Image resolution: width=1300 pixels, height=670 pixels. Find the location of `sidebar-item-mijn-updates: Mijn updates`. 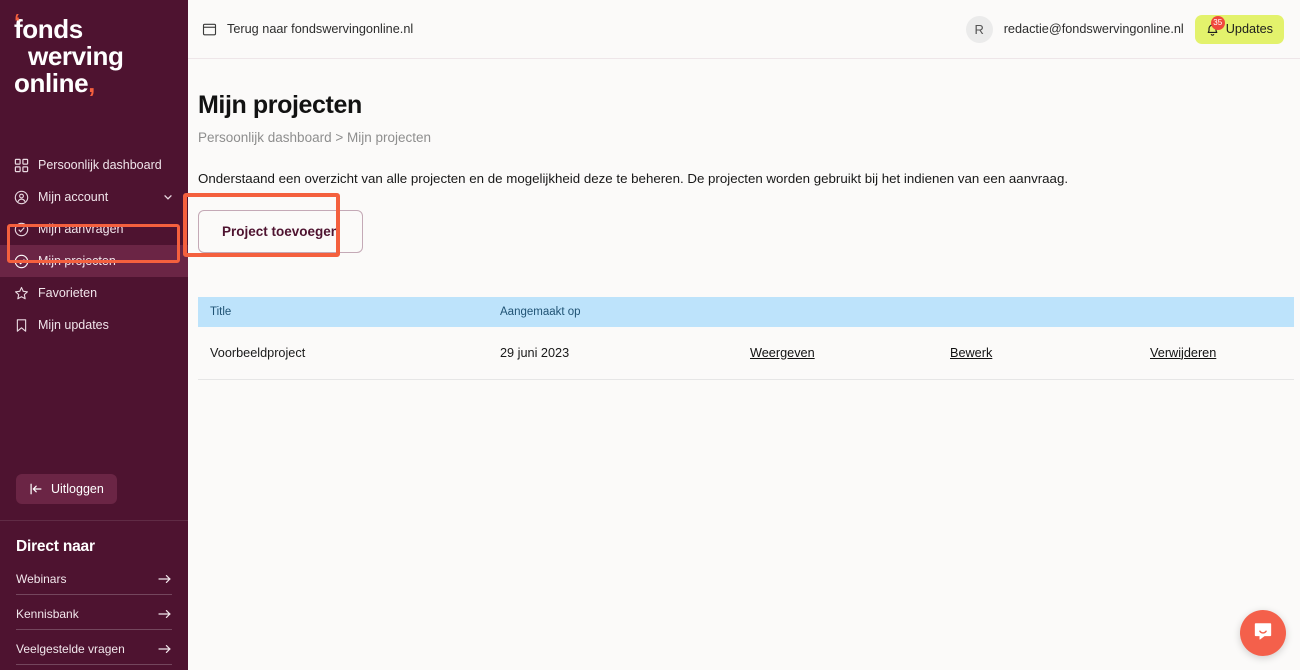

sidebar-item-mijn-updates: Mijn updates is located at coordinates (94, 325).